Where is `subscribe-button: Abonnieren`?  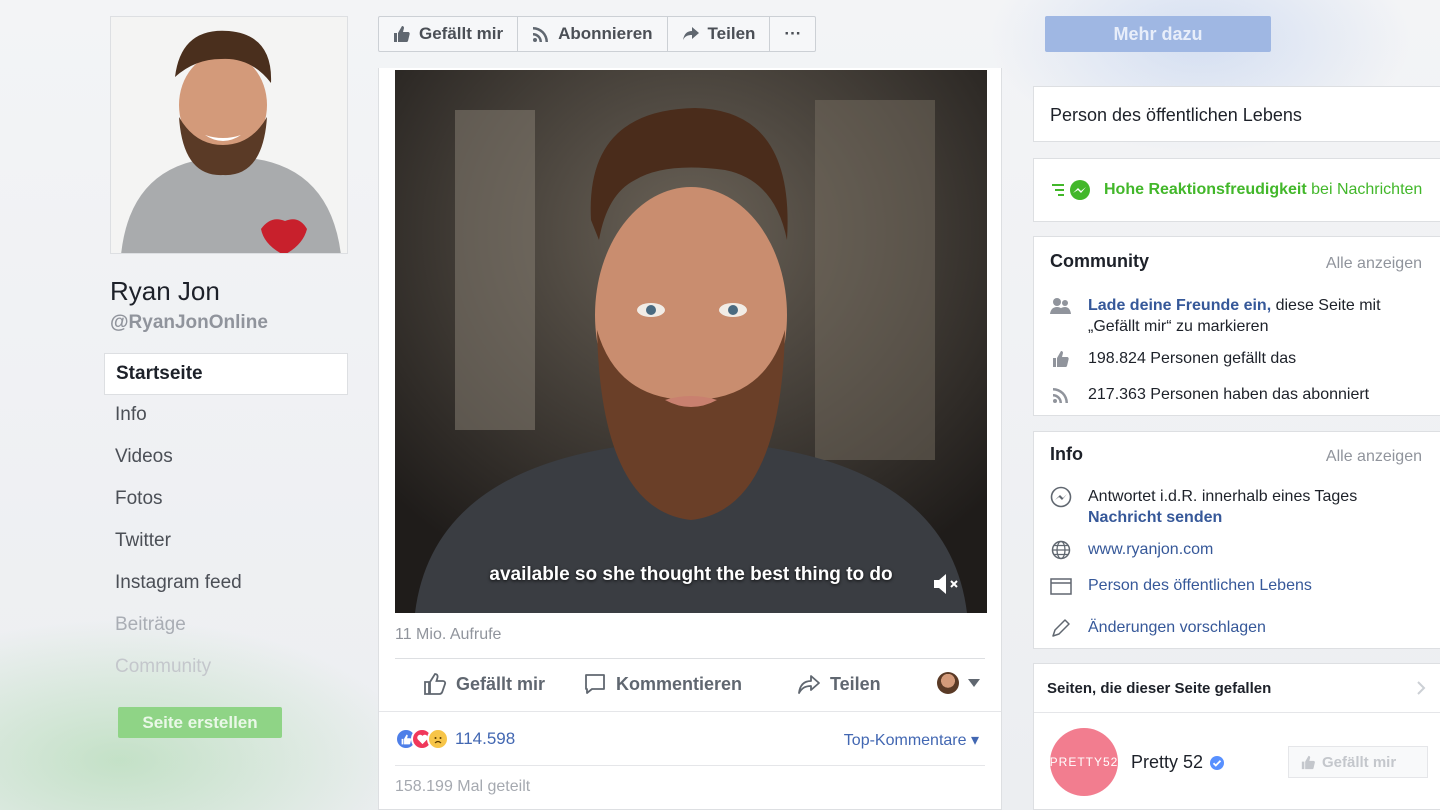
subscribe-button: Abonnieren is located at coordinates (593, 34).